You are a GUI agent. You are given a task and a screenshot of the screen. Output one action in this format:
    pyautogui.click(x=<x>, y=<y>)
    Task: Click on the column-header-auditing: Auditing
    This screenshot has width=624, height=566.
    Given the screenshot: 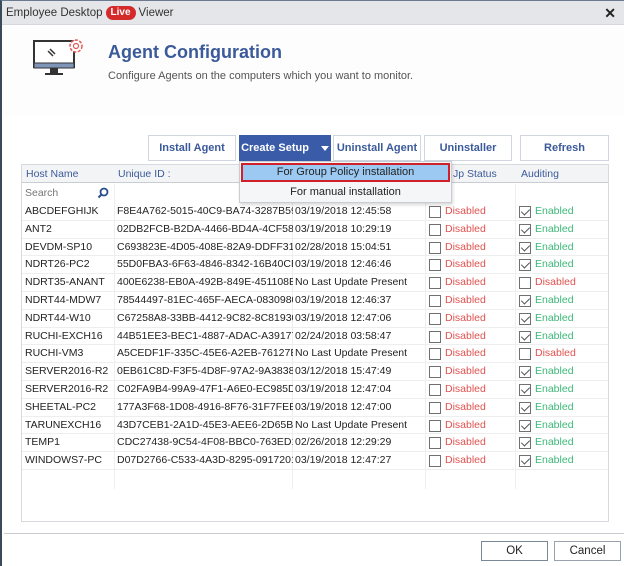 What is the action you would take?
    pyautogui.click(x=540, y=174)
    